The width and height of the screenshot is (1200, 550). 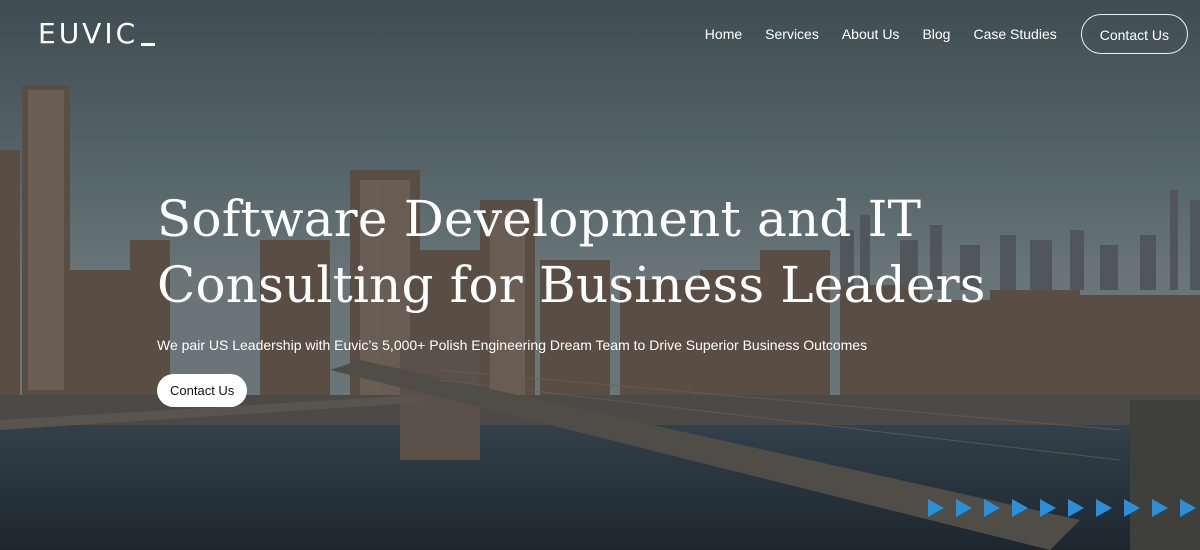 I want to click on logo-cursor-mark, so click(x=148, y=44).